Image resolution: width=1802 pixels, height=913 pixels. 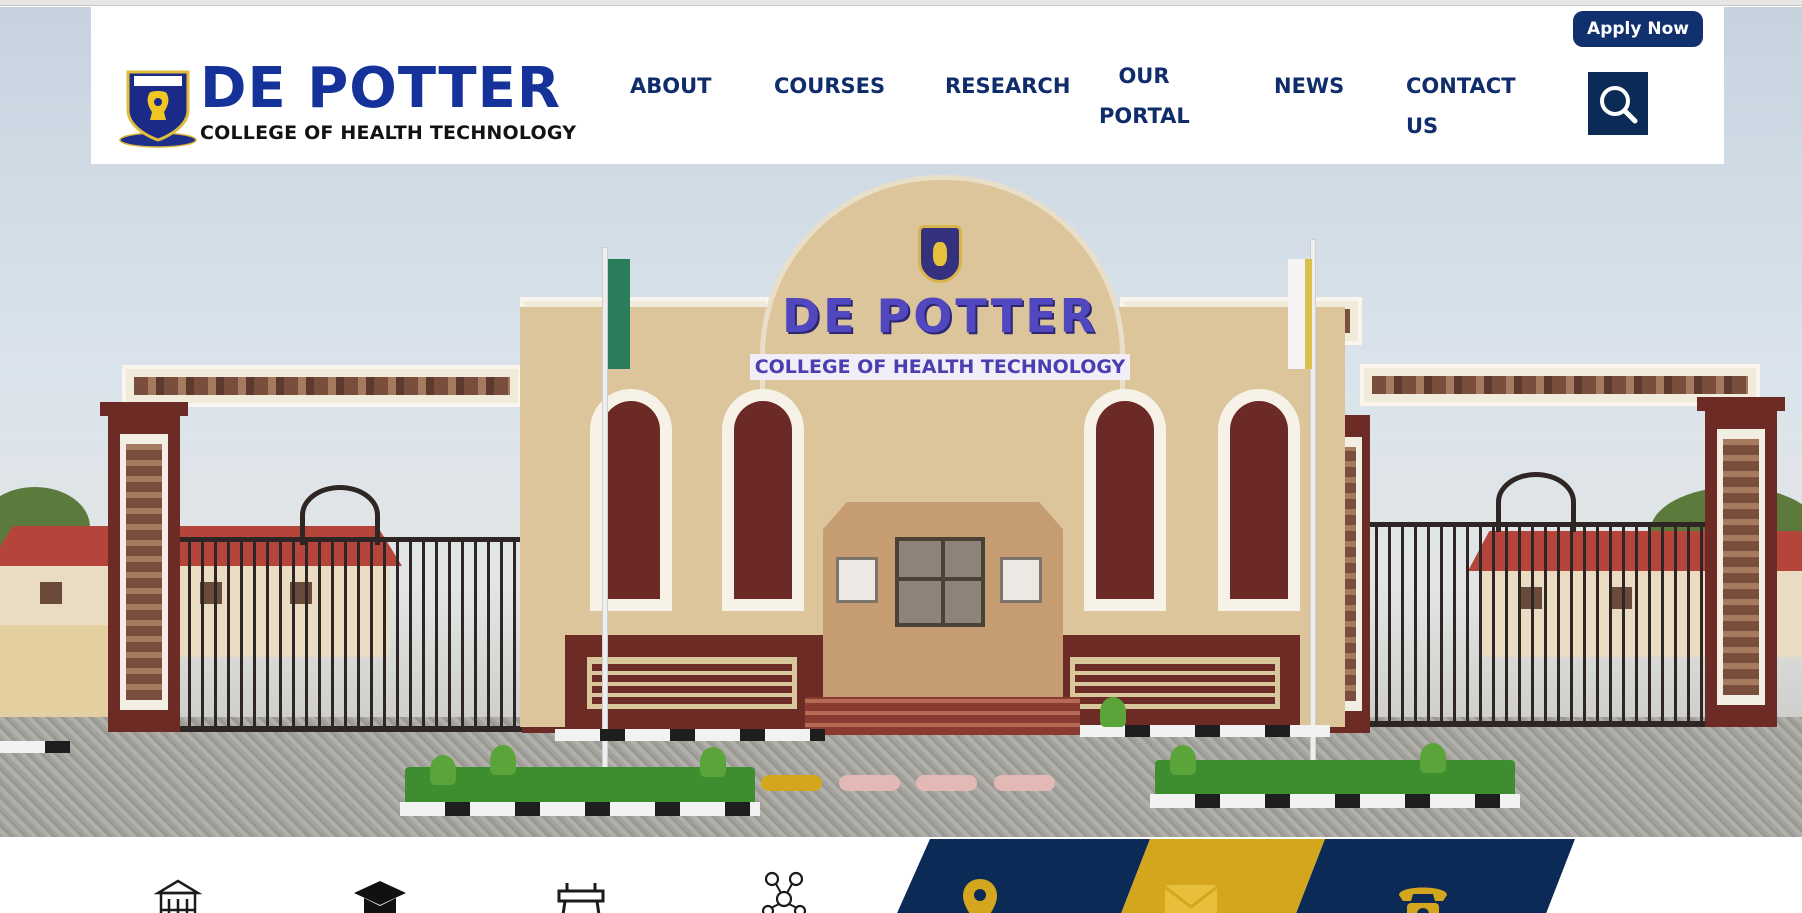 I want to click on nav-contact-us: CONTACT US, so click(x=1461, y=106).